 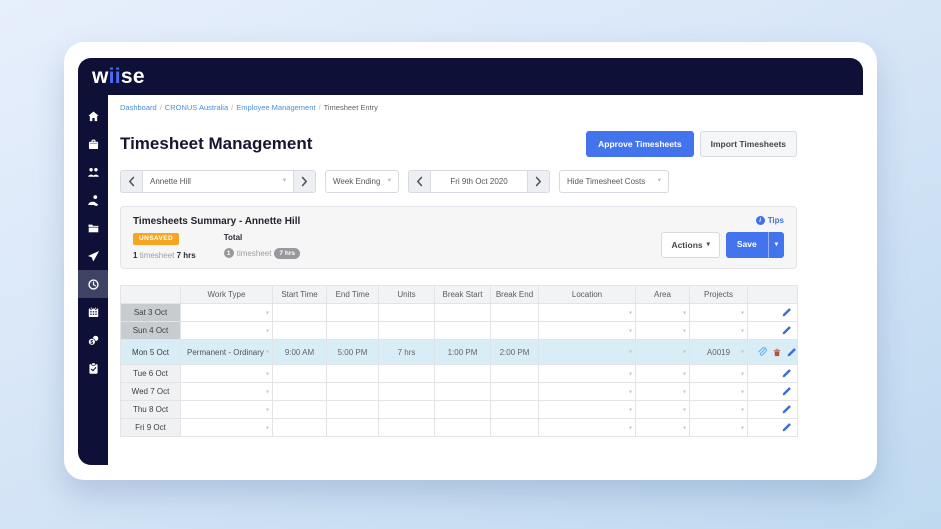 I want to click on breadcrumb-dashboard: Dashboard, so click(x=138, y=107).